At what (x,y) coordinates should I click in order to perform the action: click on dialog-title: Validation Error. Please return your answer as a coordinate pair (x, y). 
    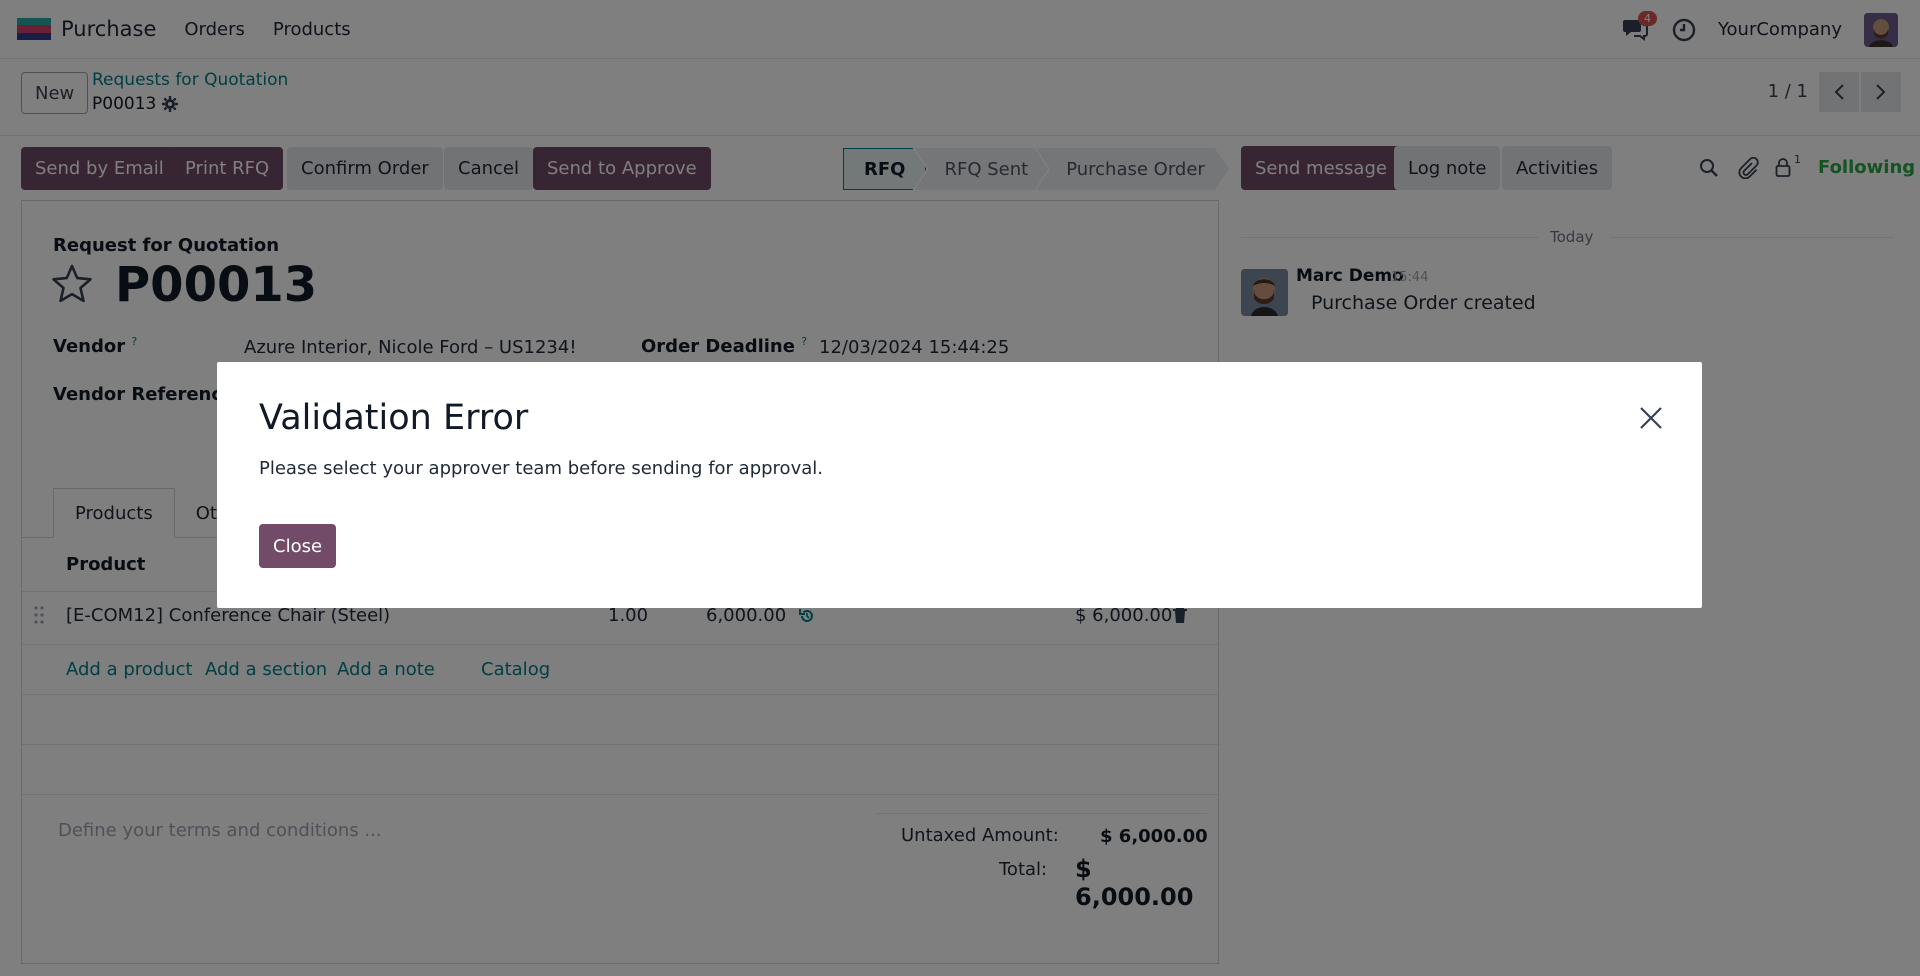
    Looking at the image, I should click on (394, 418).